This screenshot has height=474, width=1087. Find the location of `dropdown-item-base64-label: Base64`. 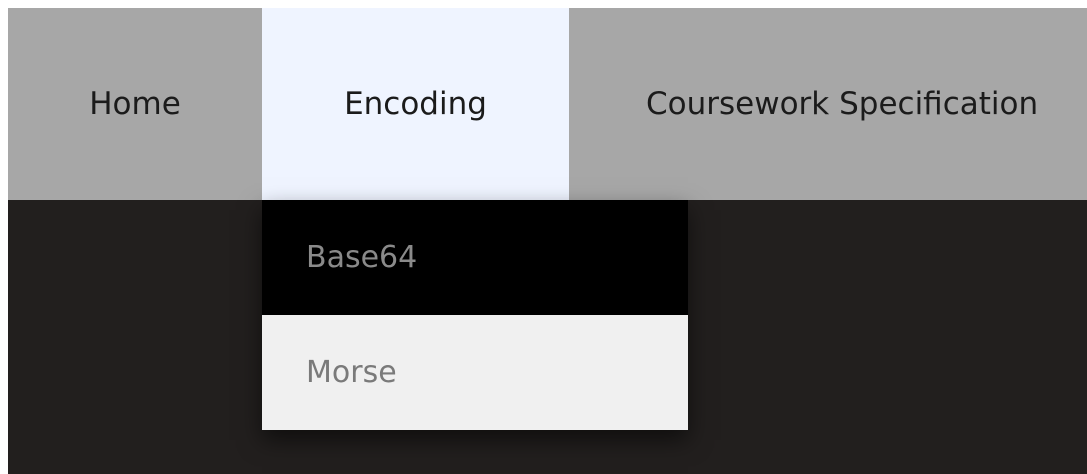

dropdown-item-base64-label: Base64 is located at coordinates (362, 257).